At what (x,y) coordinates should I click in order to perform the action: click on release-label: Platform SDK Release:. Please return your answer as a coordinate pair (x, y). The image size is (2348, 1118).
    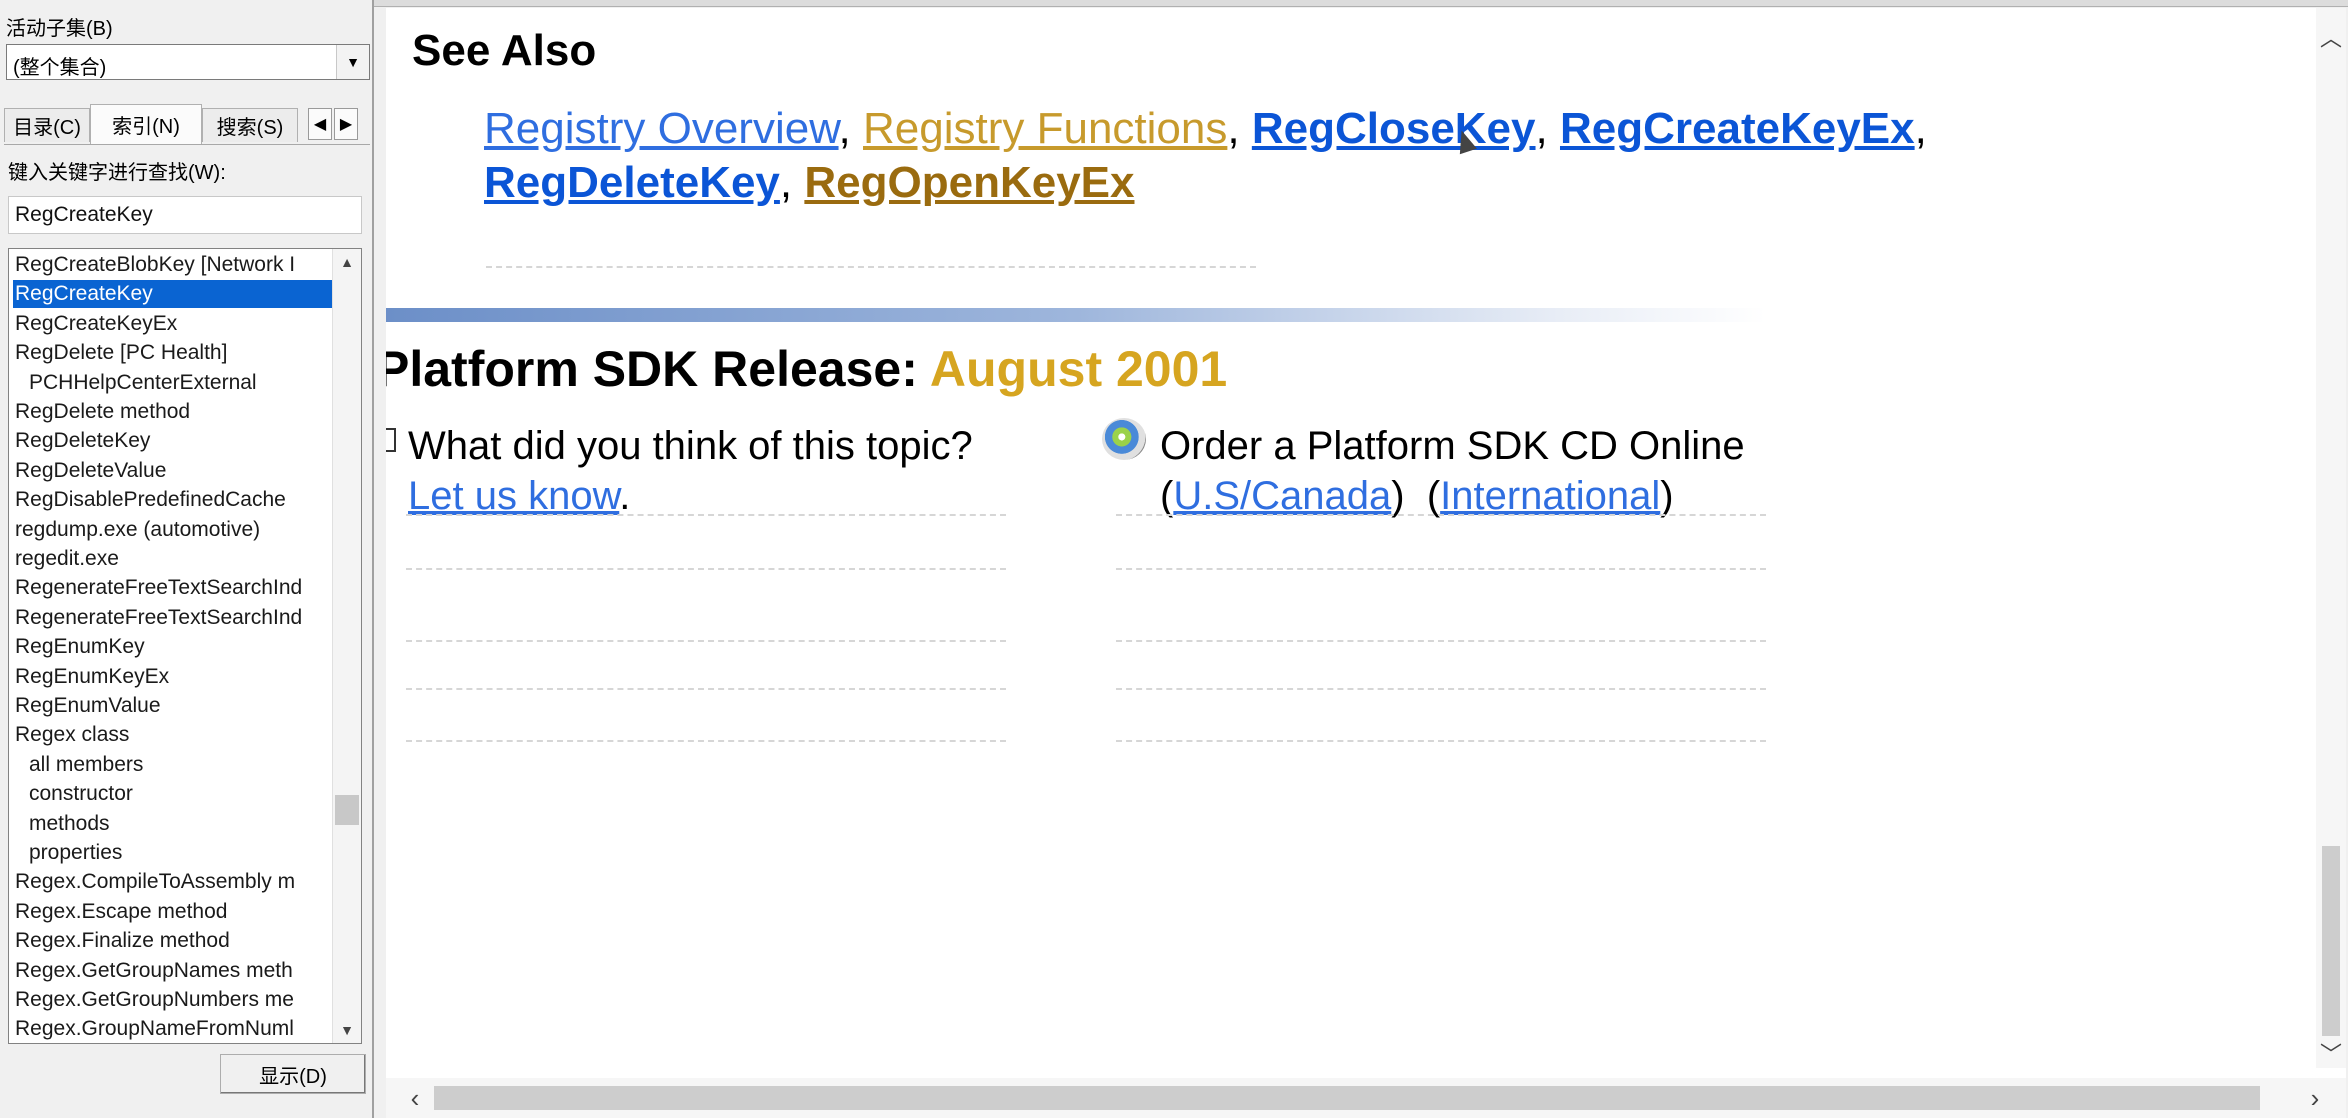
    Looking at the image, I should click on (652, 369).